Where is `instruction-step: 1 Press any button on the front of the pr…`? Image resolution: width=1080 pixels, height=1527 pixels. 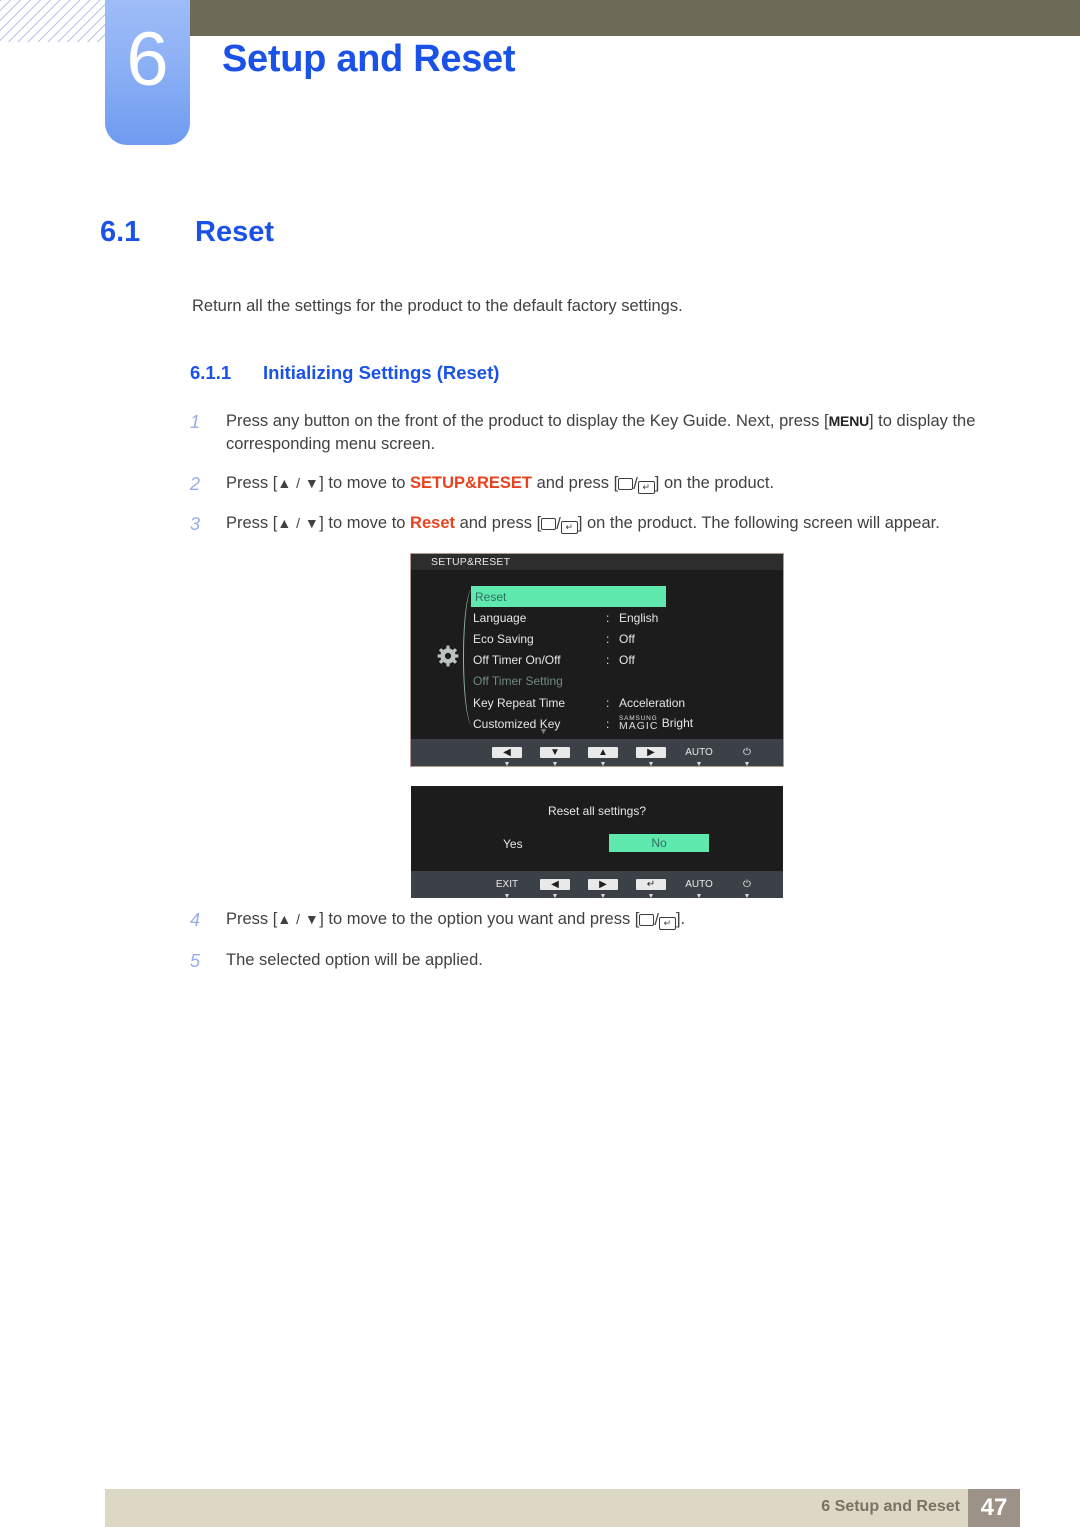 instruction-step: 1 Press any button on the front of the pr… is located at coordinates (605, 433).